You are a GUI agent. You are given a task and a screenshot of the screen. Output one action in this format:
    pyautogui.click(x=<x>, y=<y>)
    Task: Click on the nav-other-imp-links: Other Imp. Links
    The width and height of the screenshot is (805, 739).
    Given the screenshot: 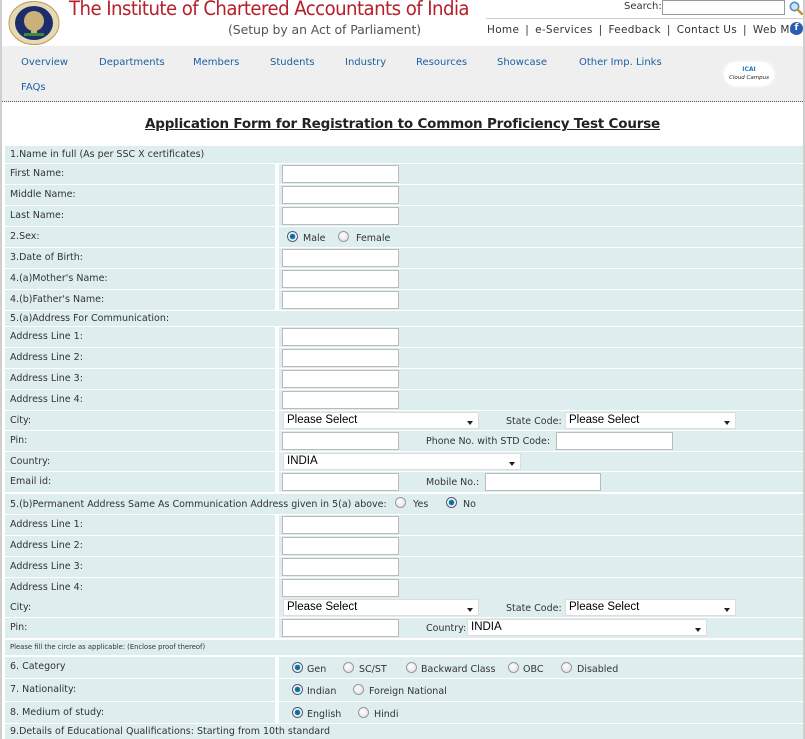 What is the action you would take?
    pyautogui.click(x=620, y=62)
    